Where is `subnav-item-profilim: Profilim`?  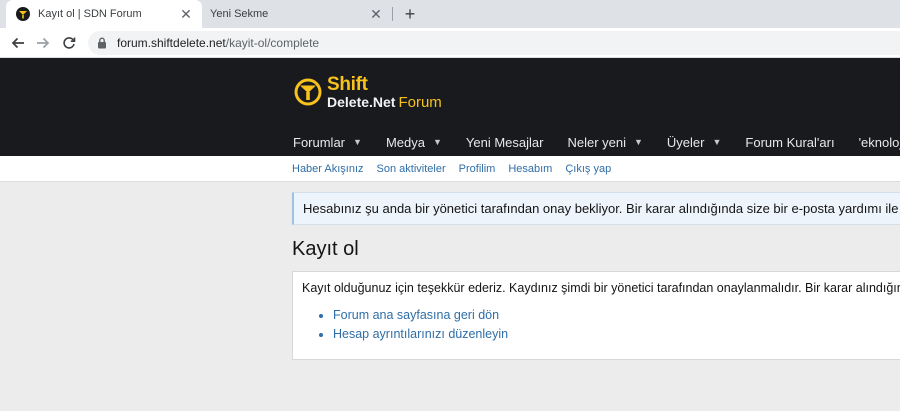
subnav-item-profilim: Profilim is located at coordinates (477, 169).